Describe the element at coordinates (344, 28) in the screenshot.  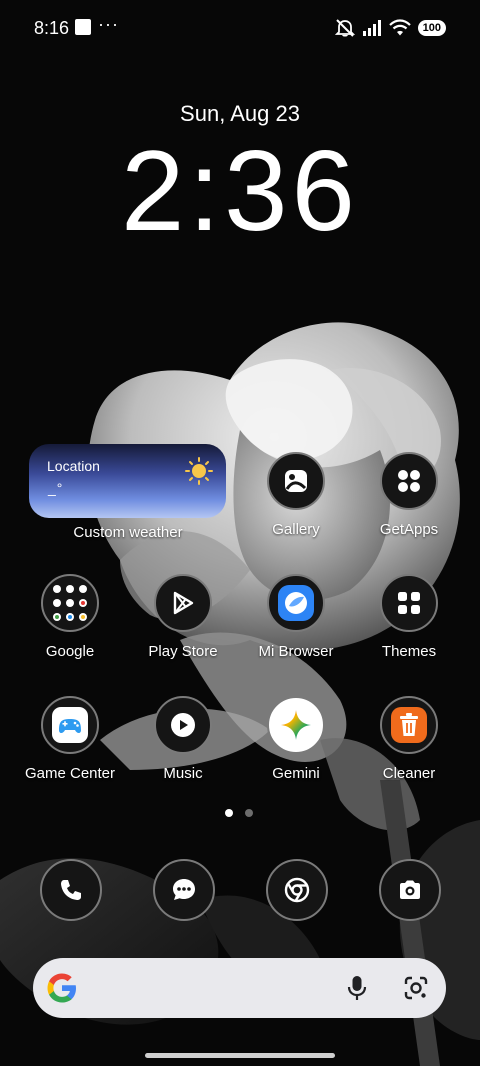
I see `mute-icon` at that location.